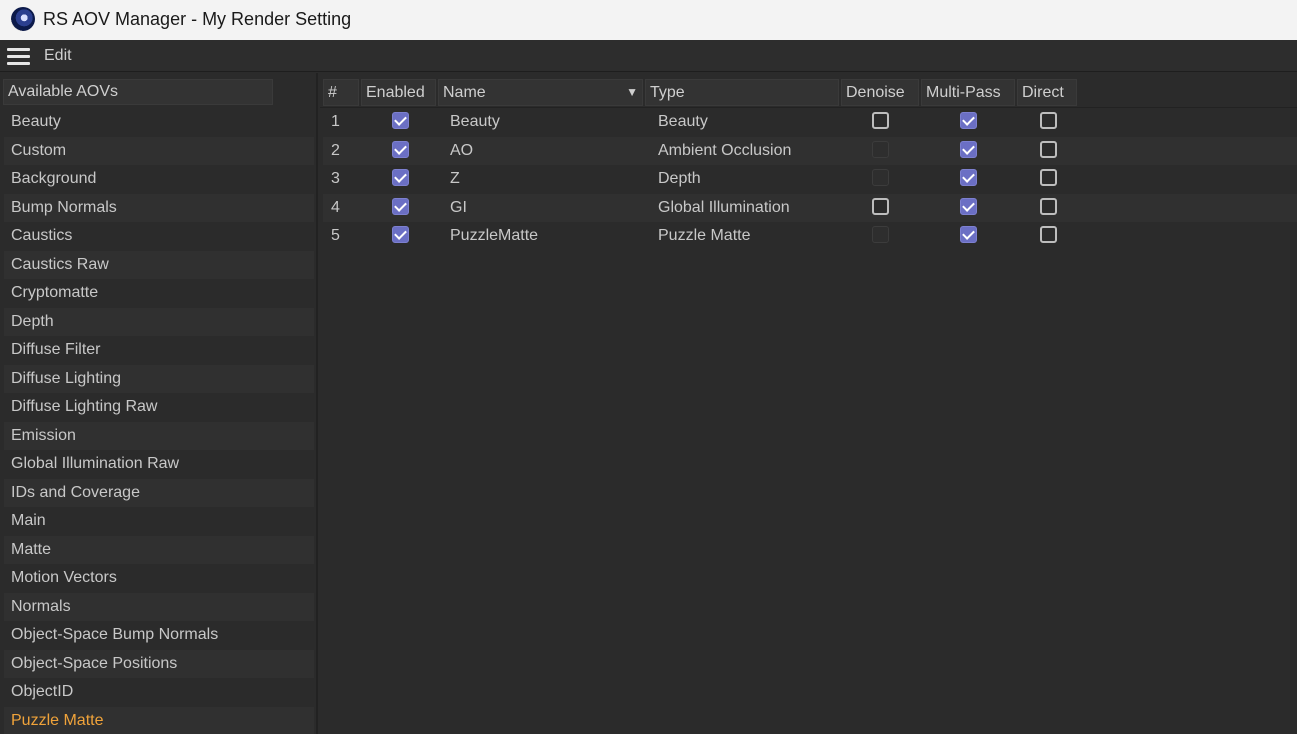 This screenshot has width=1297, height=734. What do you see at coordinates (341, 92) in the screenshot?
I see `column-header-num: #` at bounding box center [341, 92].